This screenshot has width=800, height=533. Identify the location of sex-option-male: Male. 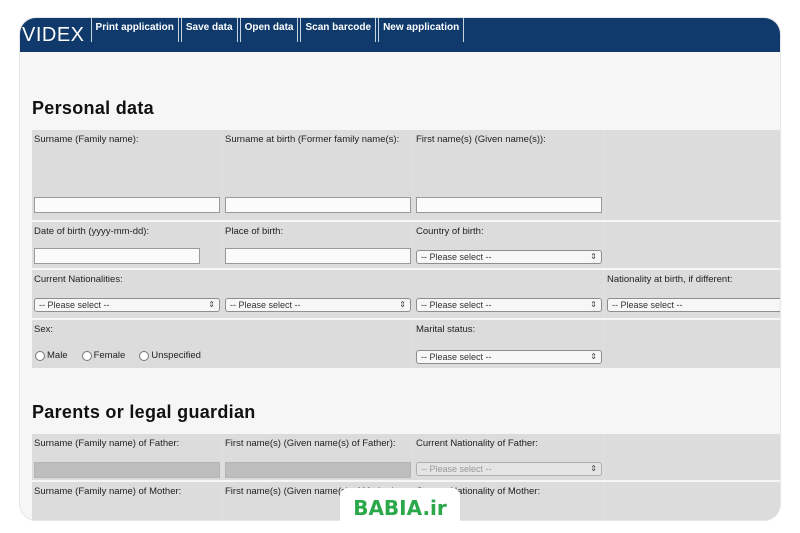
(51, 355).